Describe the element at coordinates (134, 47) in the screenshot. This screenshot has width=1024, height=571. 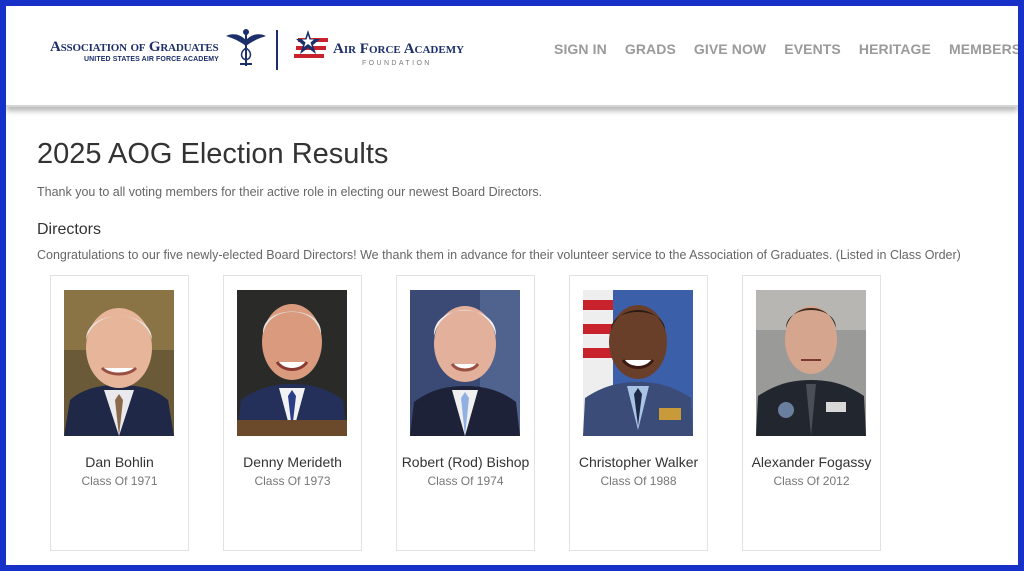
I see `aog-logo-title: Association of Graduates` at that location.